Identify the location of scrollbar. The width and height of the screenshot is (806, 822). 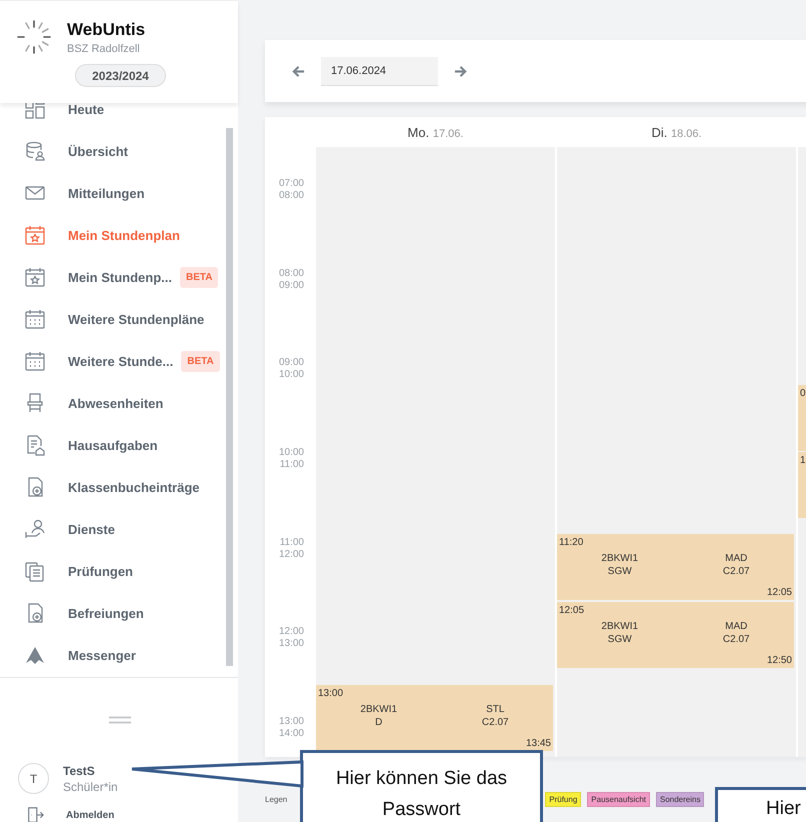
(229, 397).